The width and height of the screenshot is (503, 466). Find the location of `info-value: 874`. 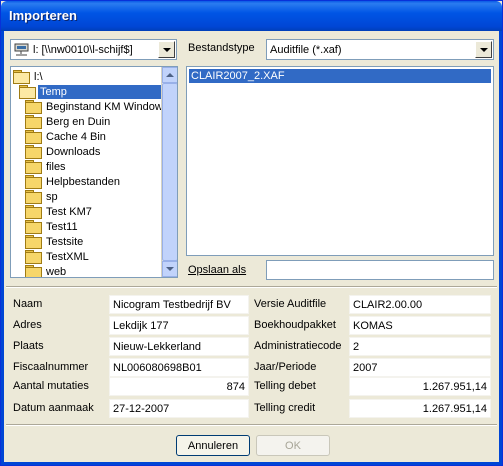

info-value: 874 is located at coordinates (179, 386).